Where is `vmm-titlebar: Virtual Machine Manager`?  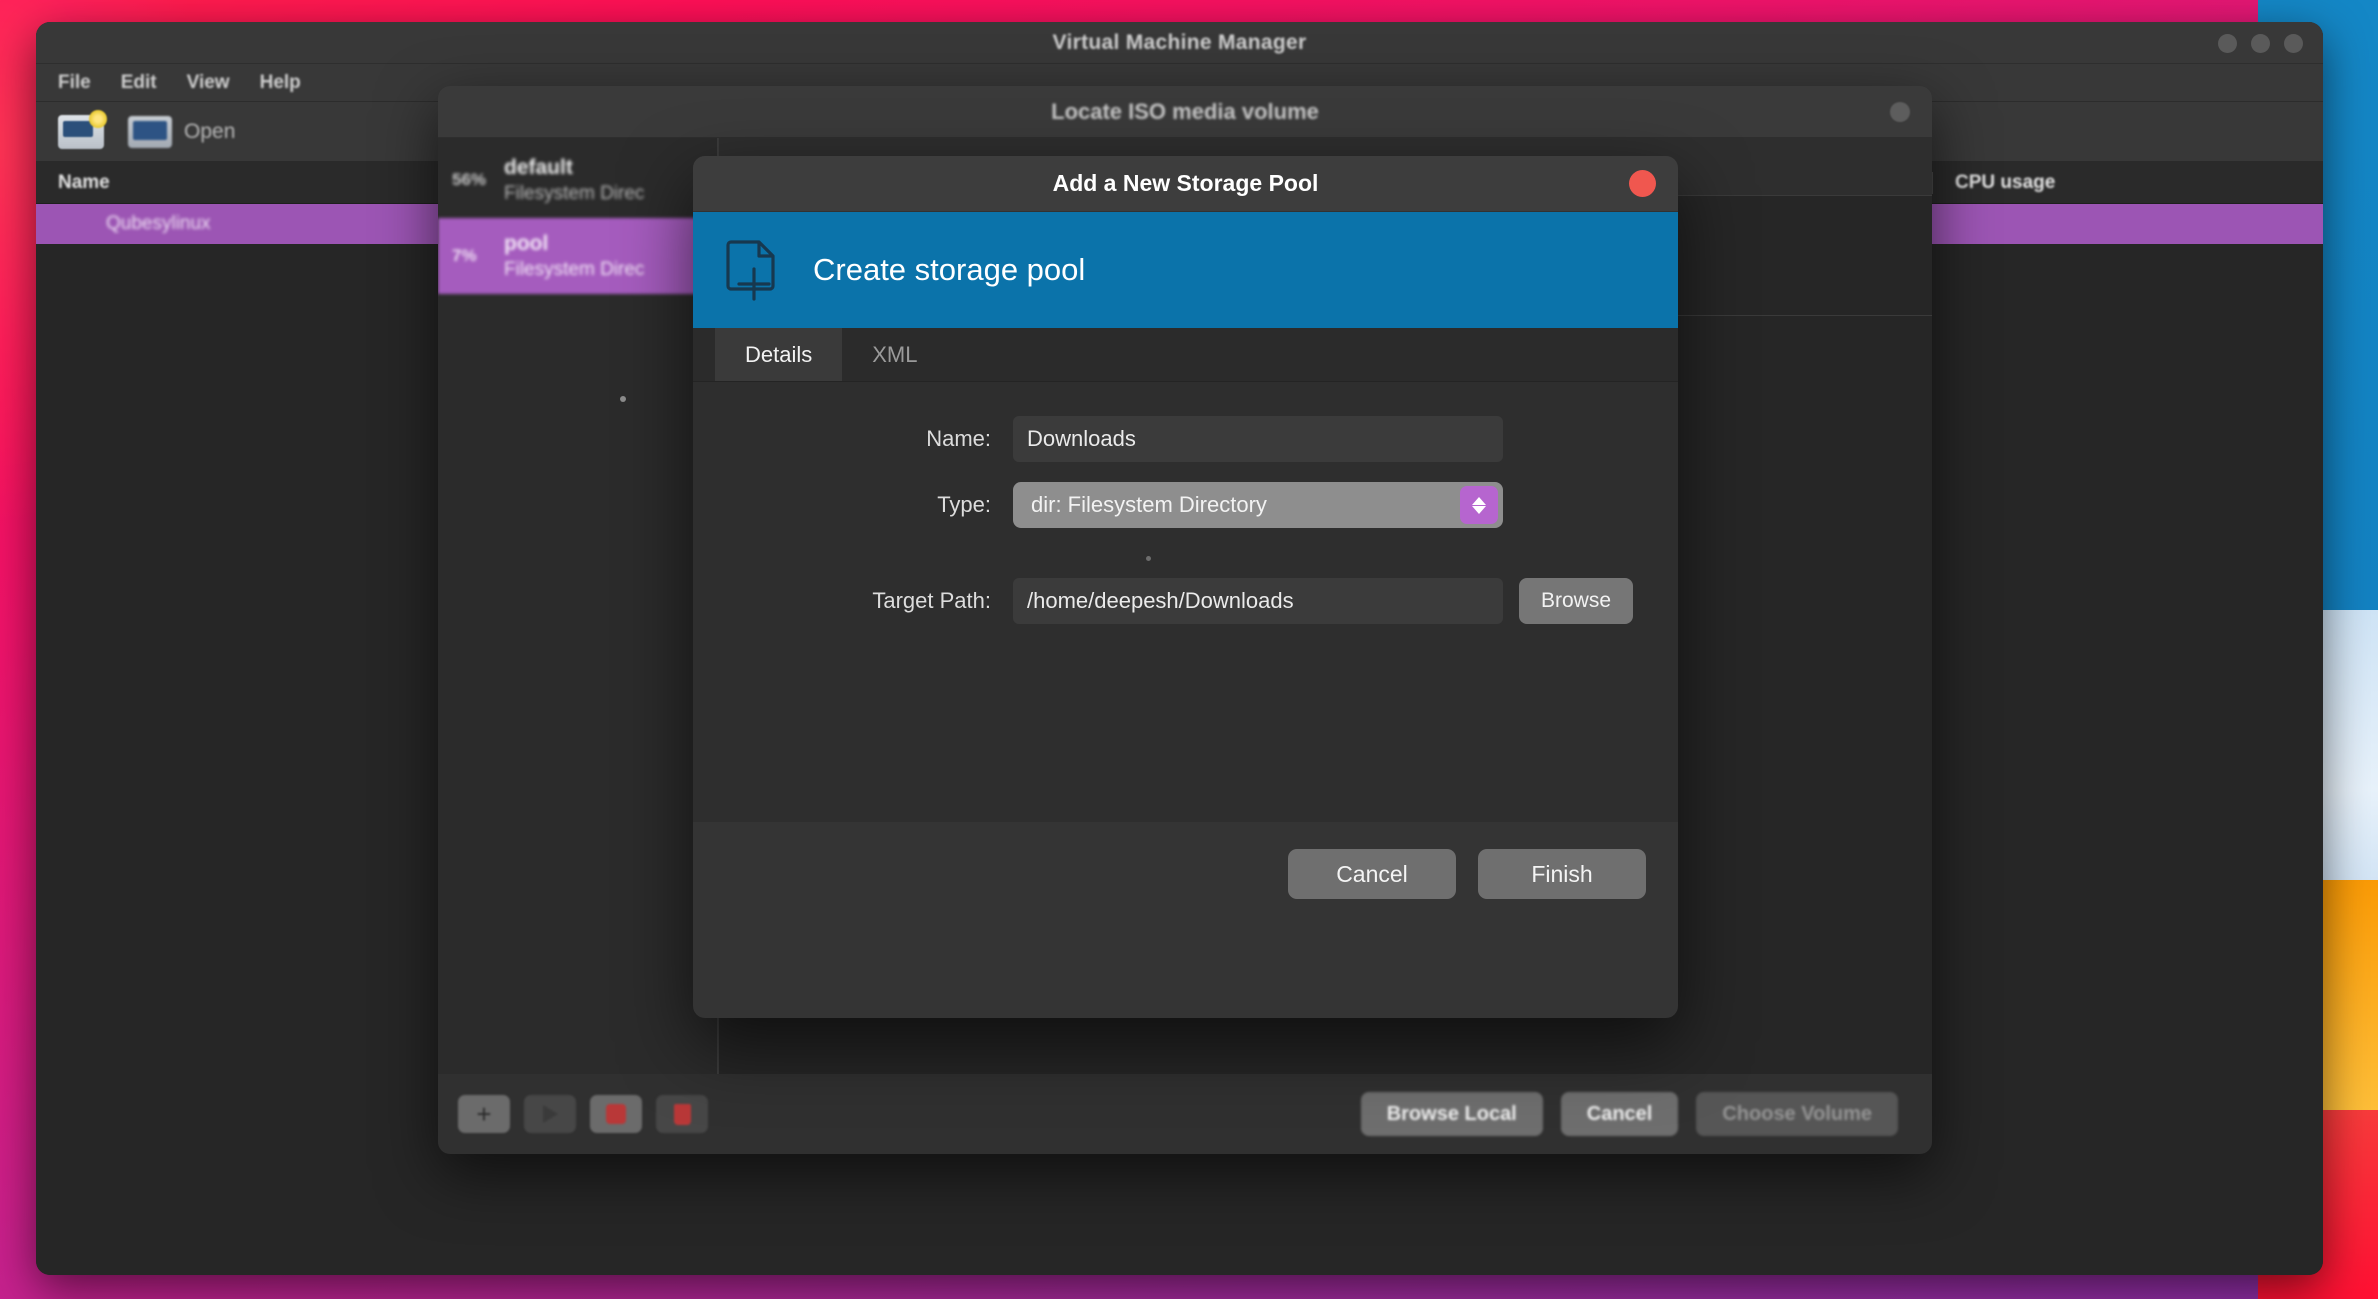
vmm-titlebar: Virtual Machine Manager is located at coordinates (1179, 43).